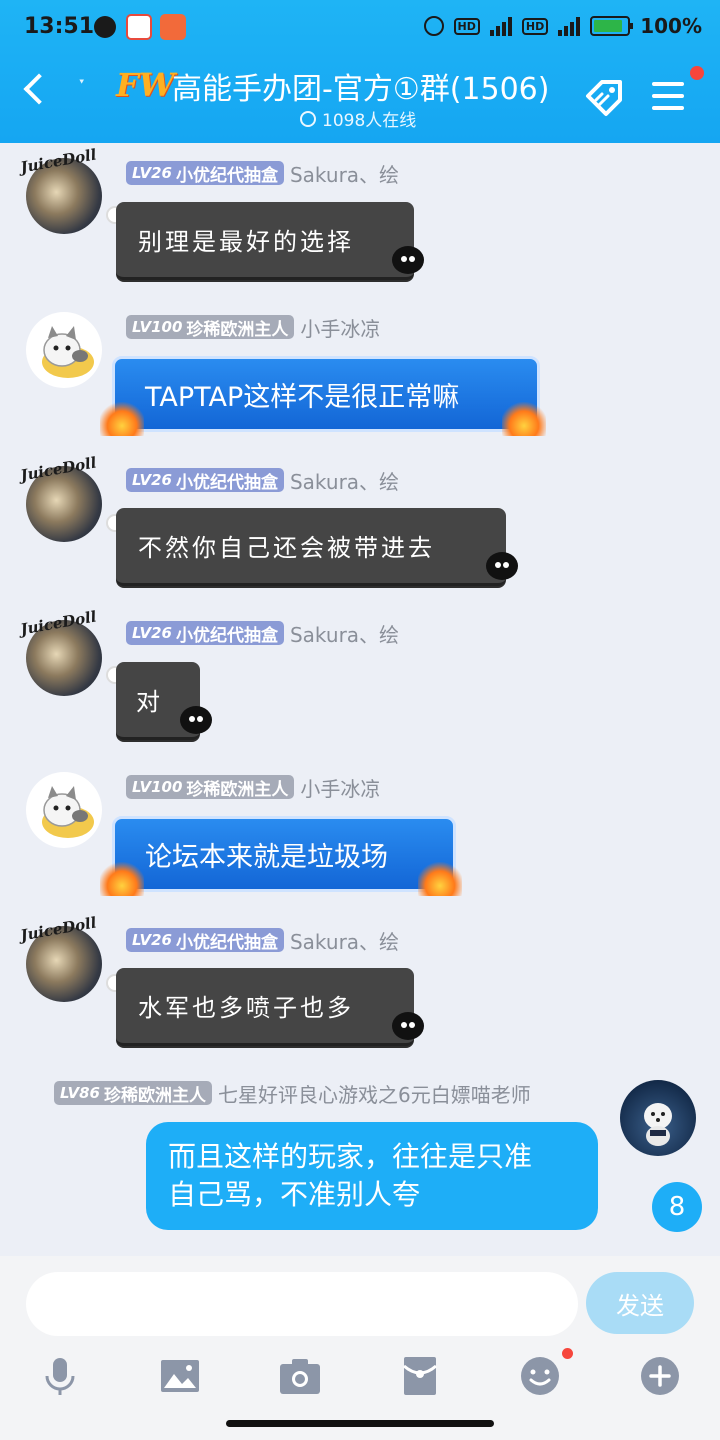 The width and height of the screenshot is (720, 1440). What do you see at coordinates (246, 1008) in the screenshot?
I see `message-text: 水军也多喷子也多` at bounding box center [246, 1008].